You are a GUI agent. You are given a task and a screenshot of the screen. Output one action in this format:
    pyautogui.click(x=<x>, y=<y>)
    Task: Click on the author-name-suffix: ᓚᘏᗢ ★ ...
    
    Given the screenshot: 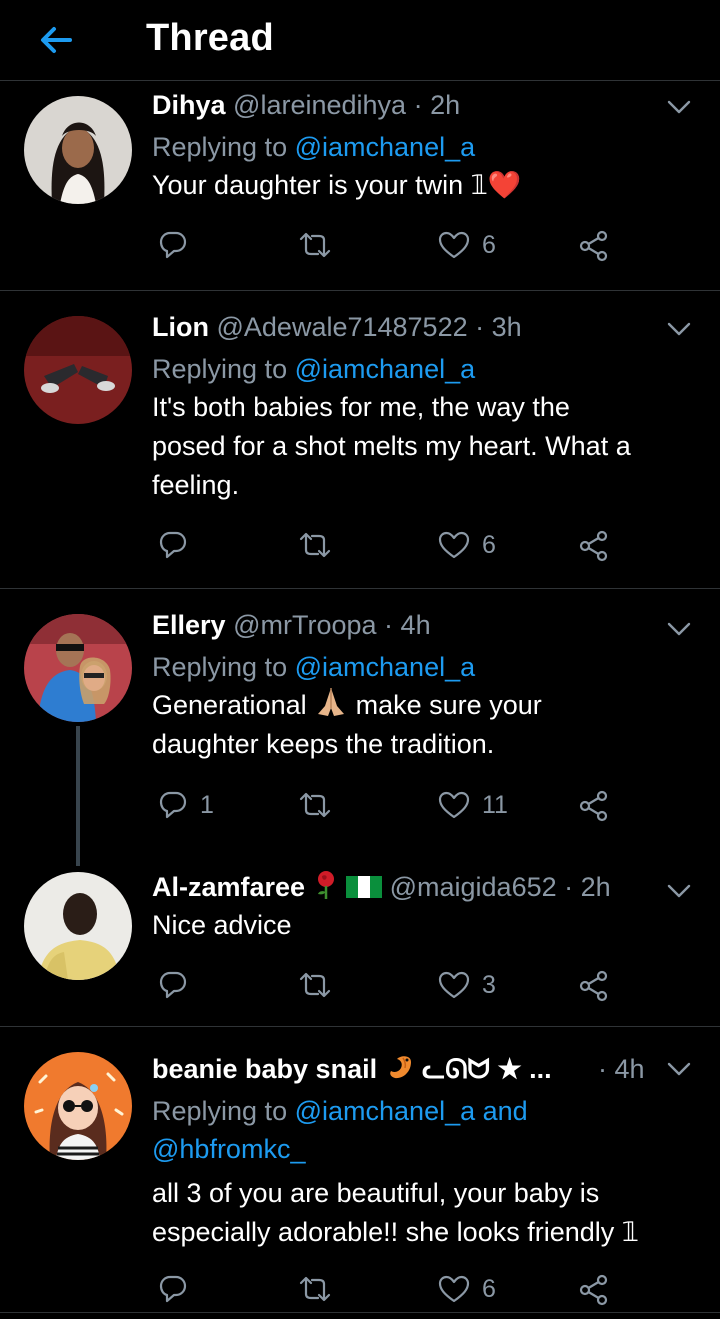 What is the action you would take?
    pyautogui.click(x=487, y=1069)
    